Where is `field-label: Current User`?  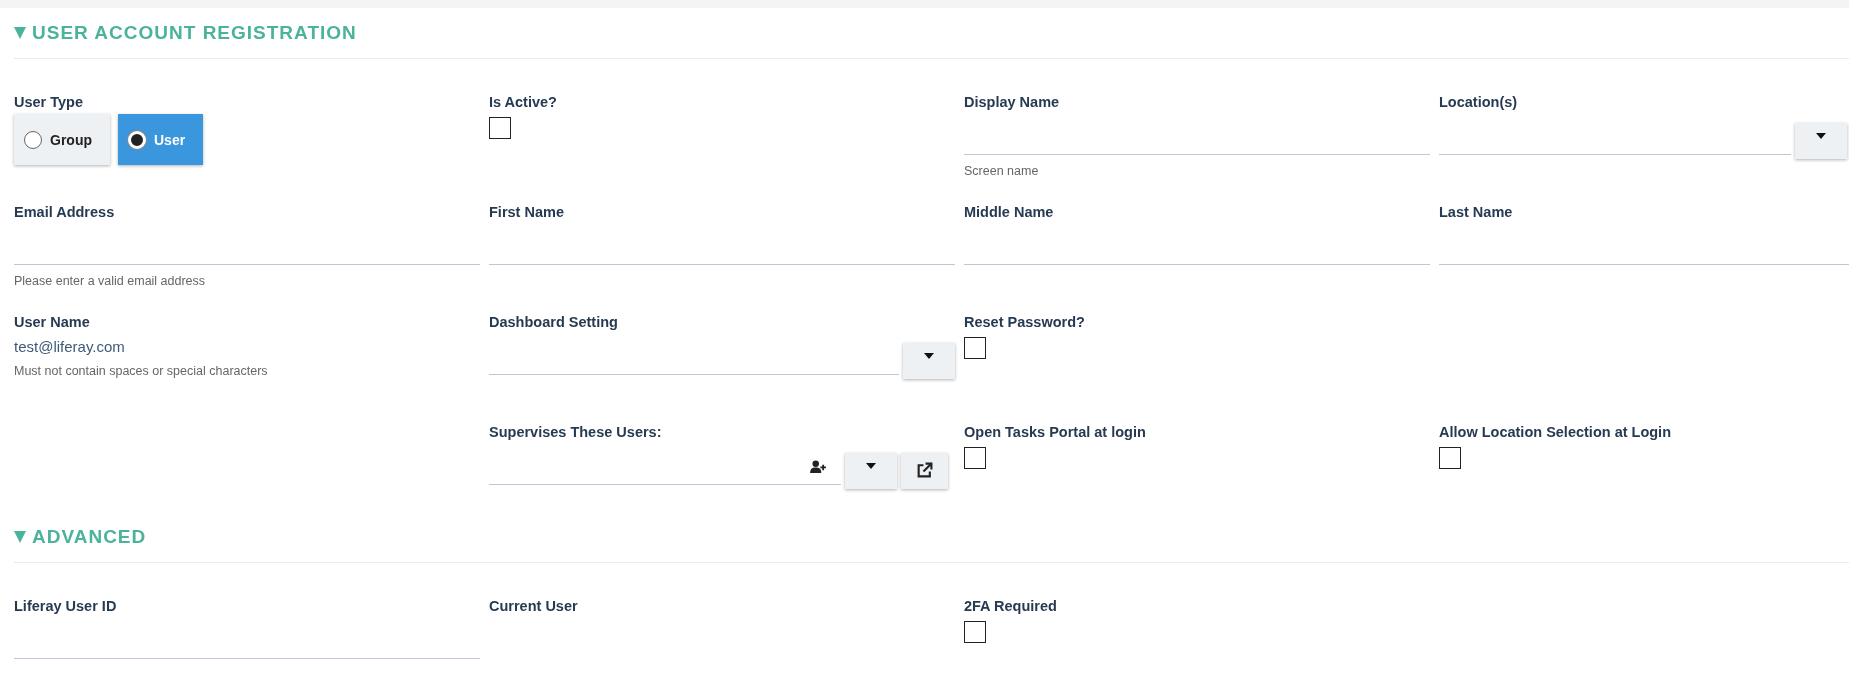
field-label: Current User is located at coordinates (533, 606).